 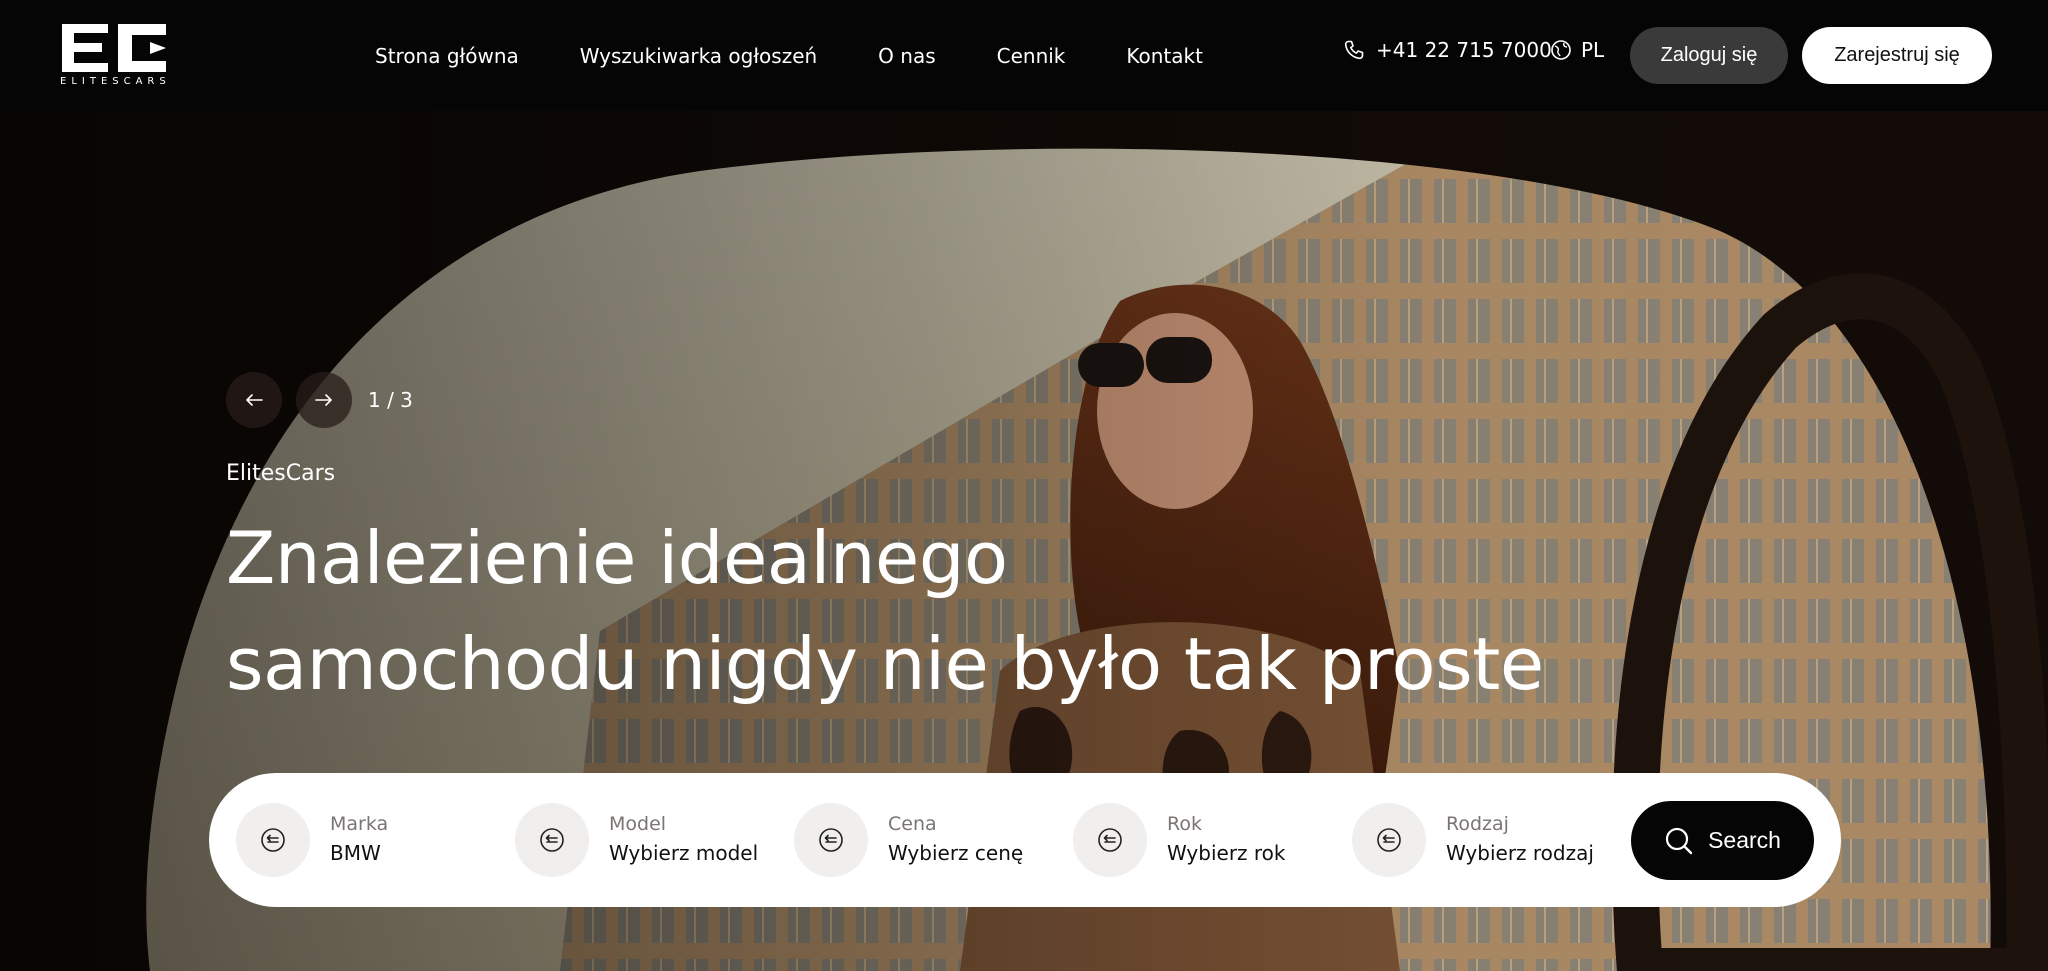 What do you see at coordinates (114, 48) in the screenshot?
I see `logo-mark` at bounding box center [114, 48].